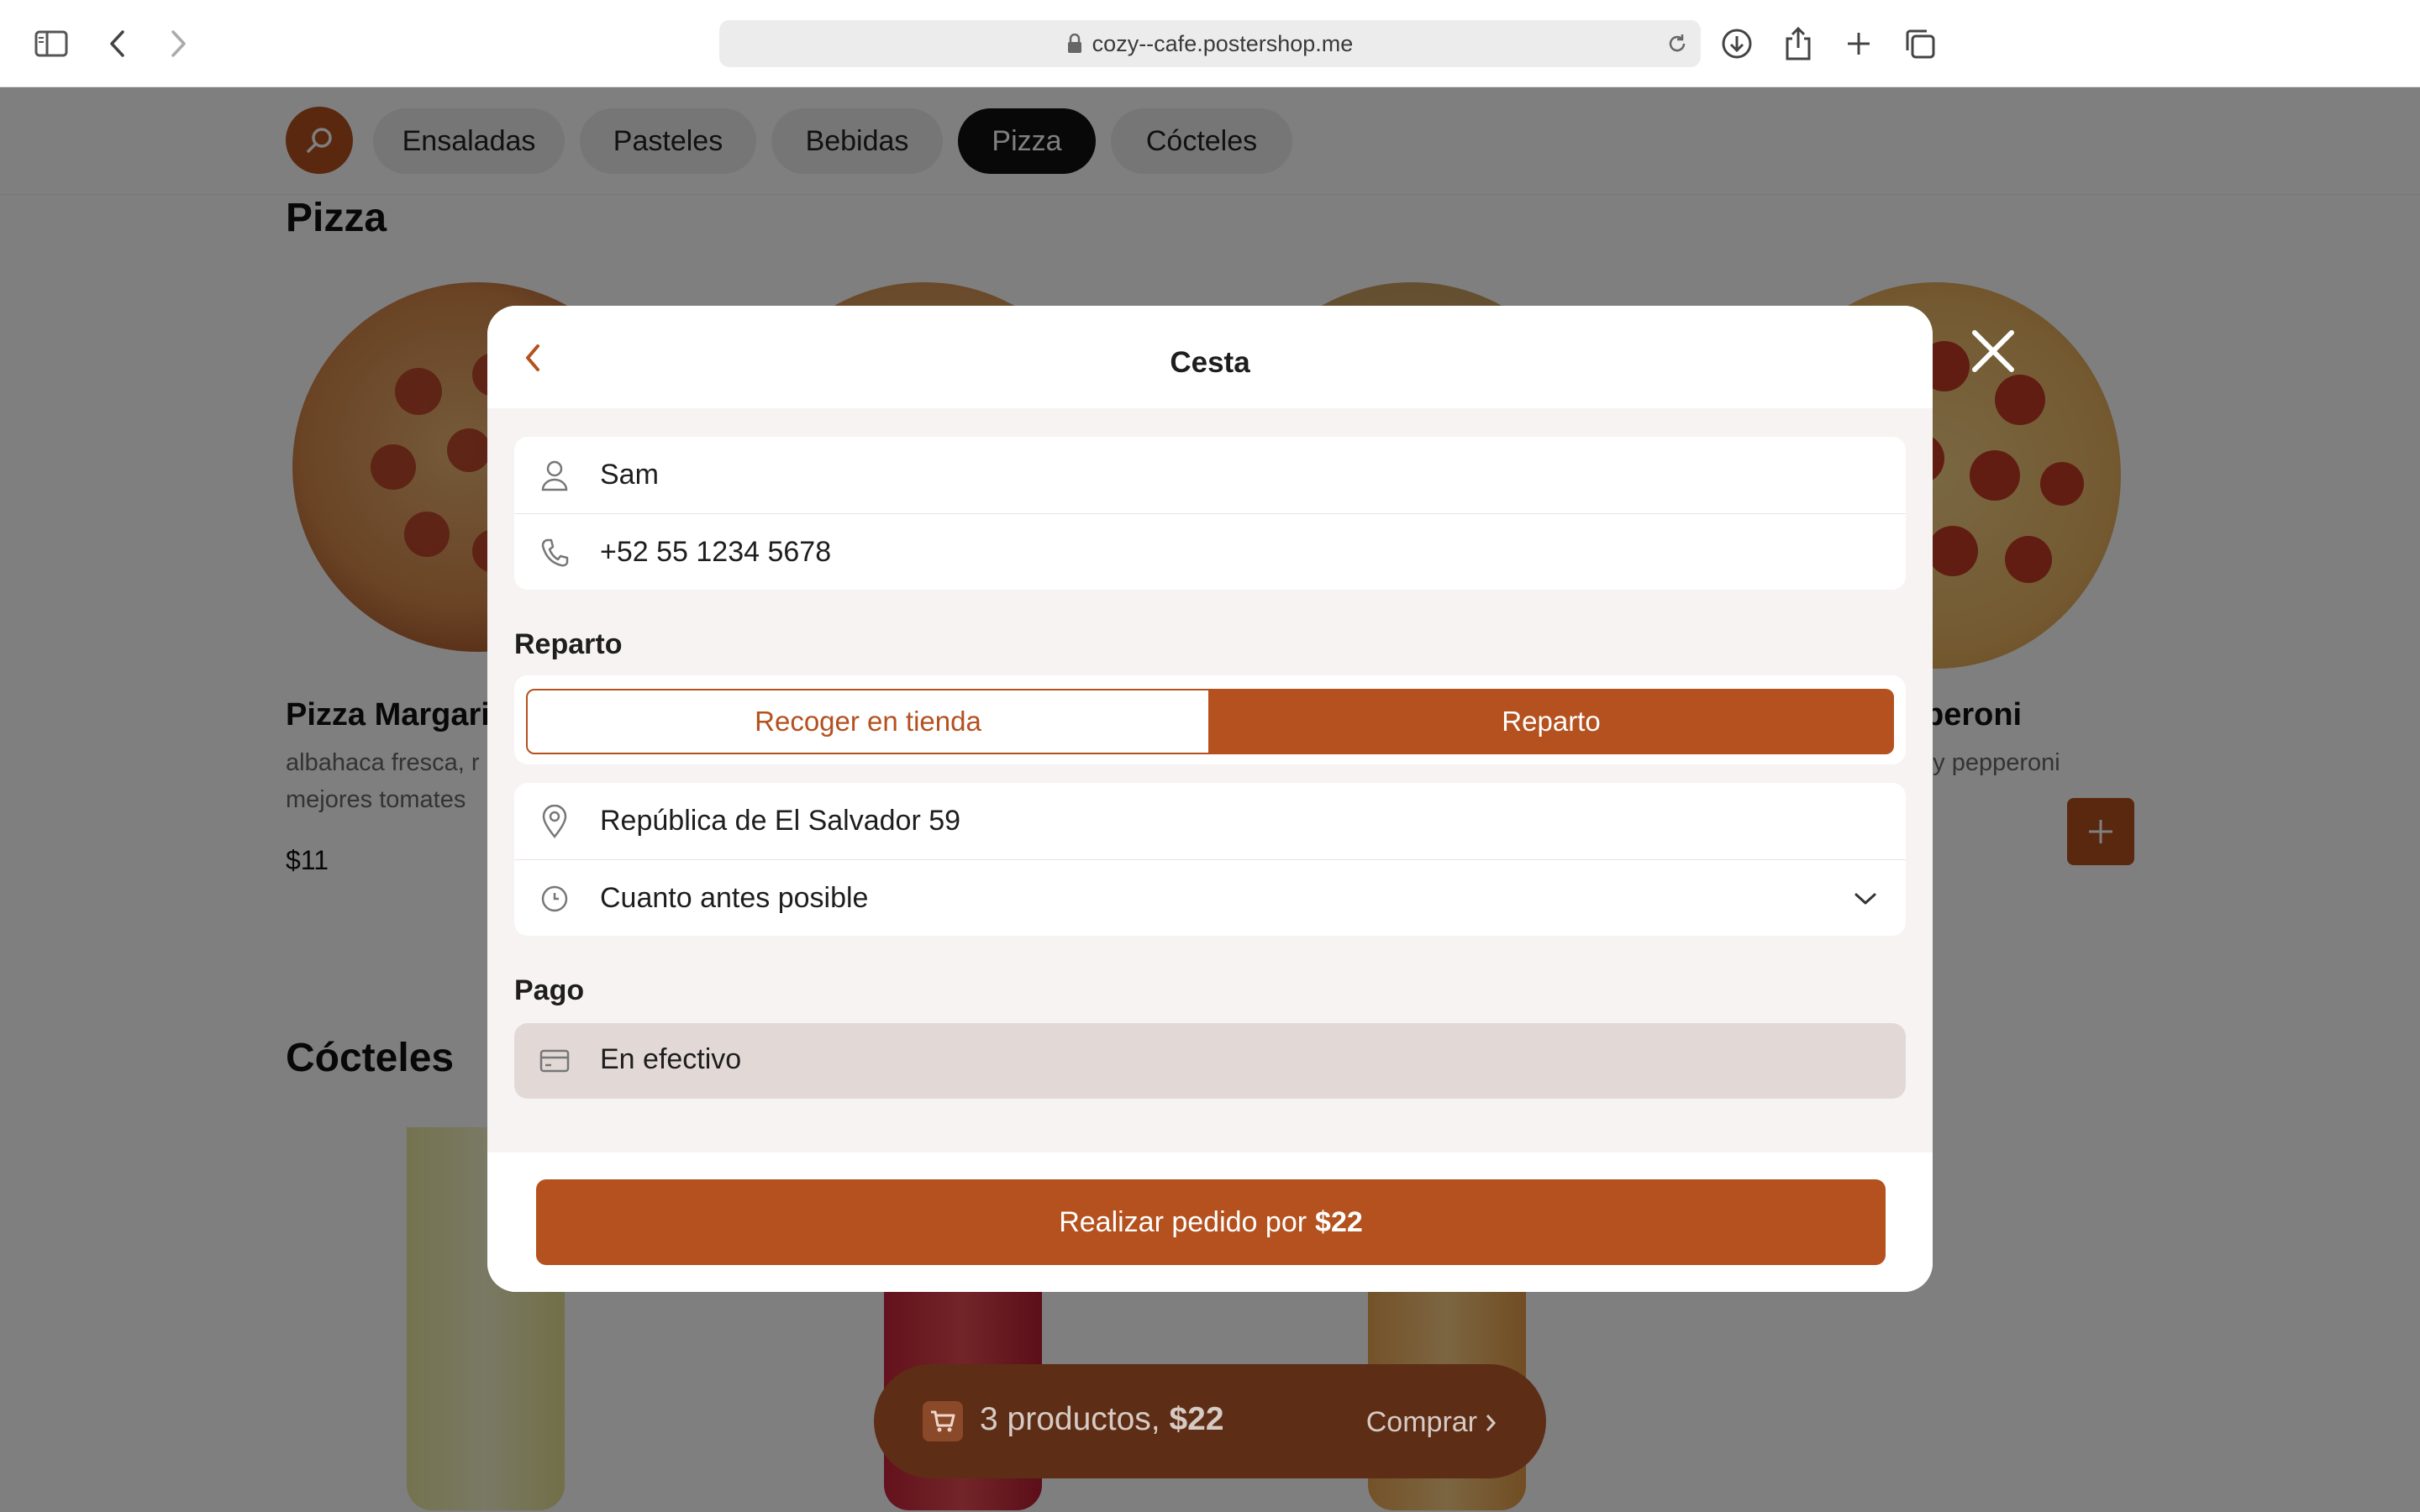  What do you see at coordinates (780, 821) in the screenshot?
I see `address-value: República de El Salvador 59` at bounding box center [780, 821].